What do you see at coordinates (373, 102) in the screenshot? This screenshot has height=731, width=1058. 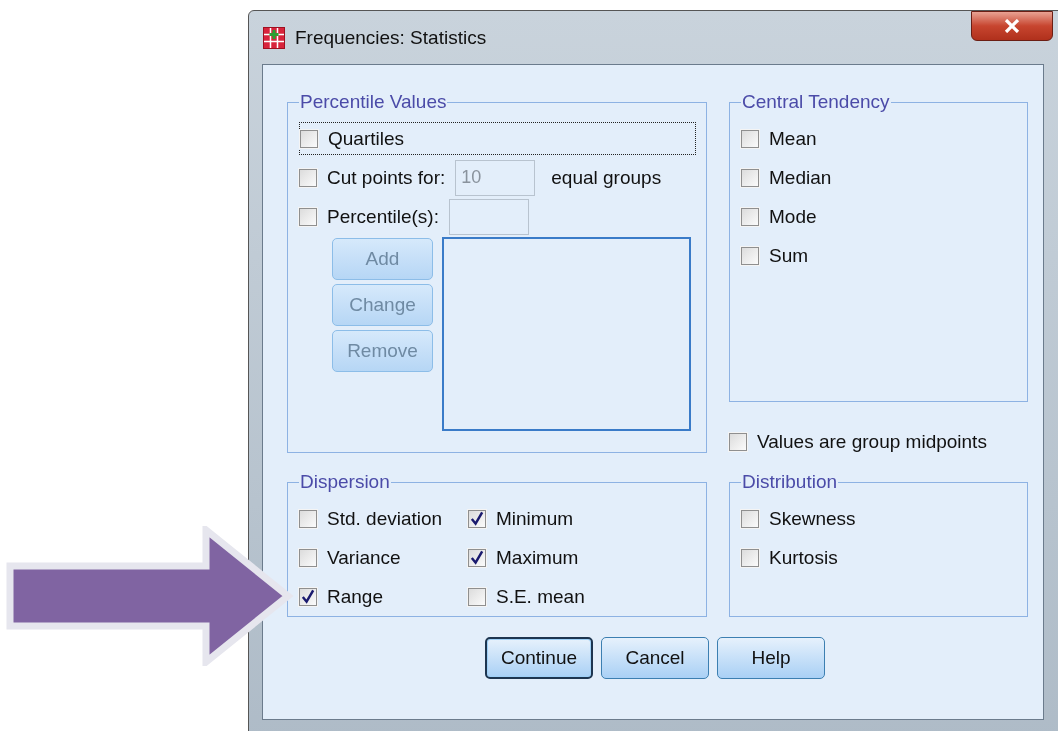 I see `group-title: Percentile Values` at bounding box center [373, 102].